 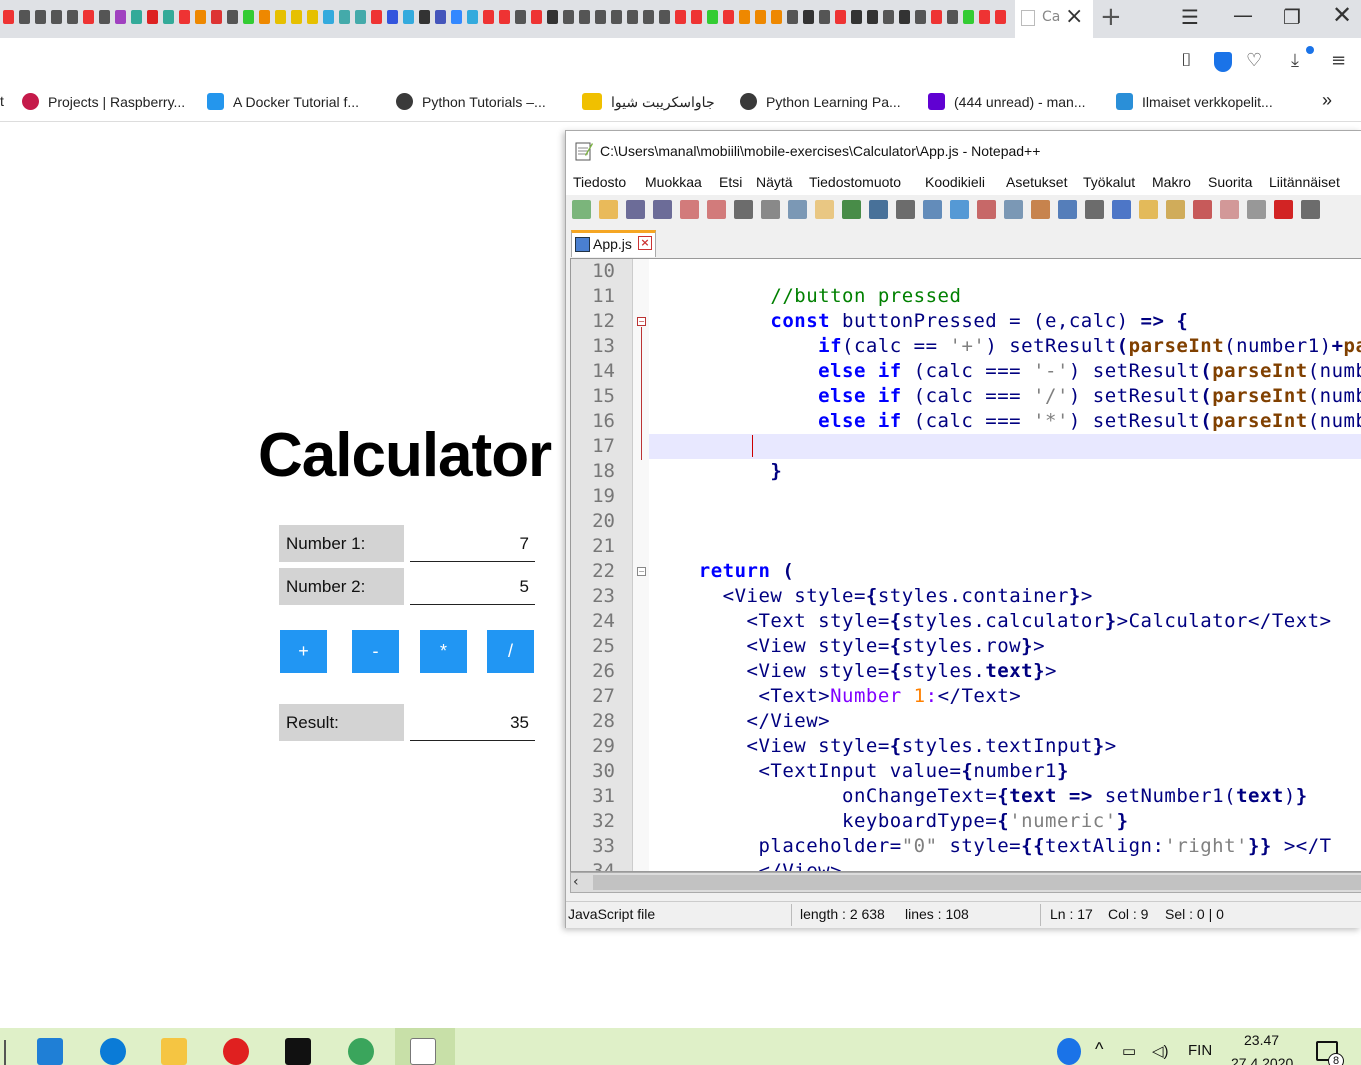 What do you see at coordinates (1190, 17) in the screenshot?
I see `tab-menu-icon: ☰` at bounding box center [1190, 17].